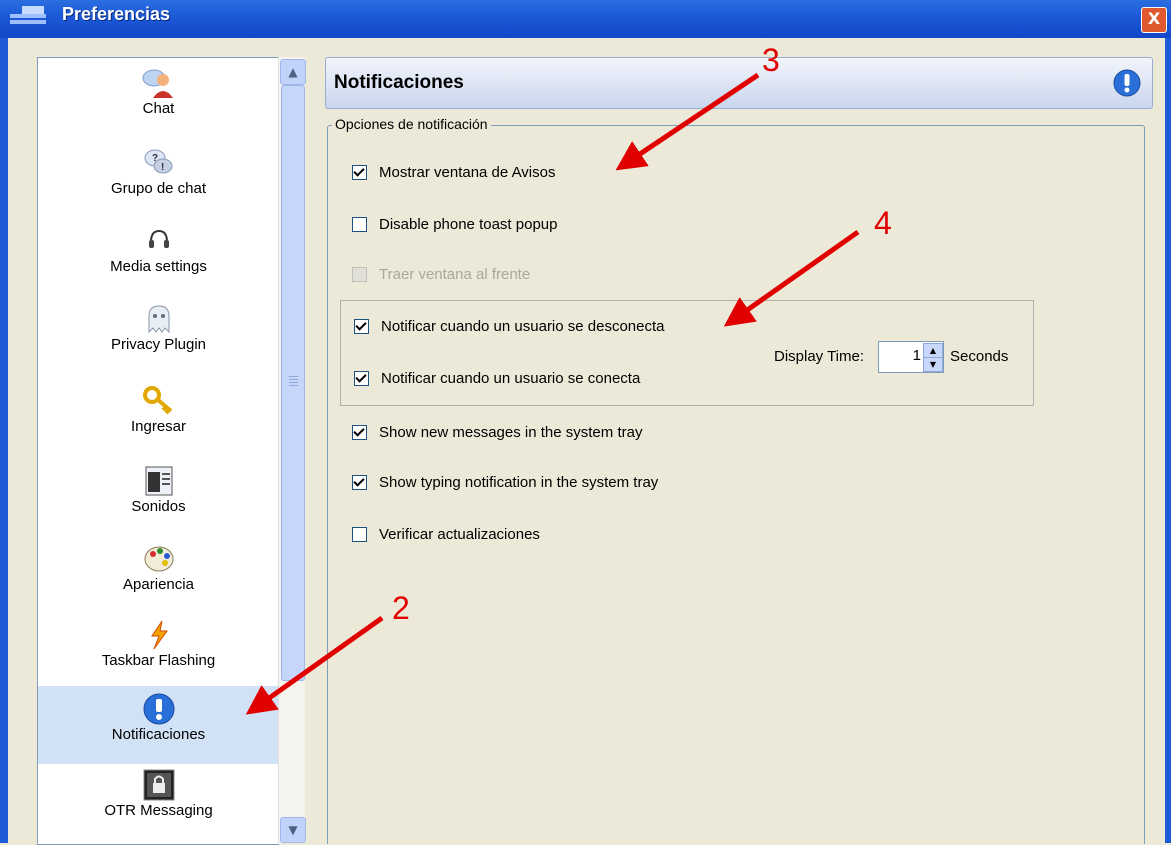 The width and height of the screenshot is (1171, 845). I want to click on spin-up-button: ▲, so click(933, 350).